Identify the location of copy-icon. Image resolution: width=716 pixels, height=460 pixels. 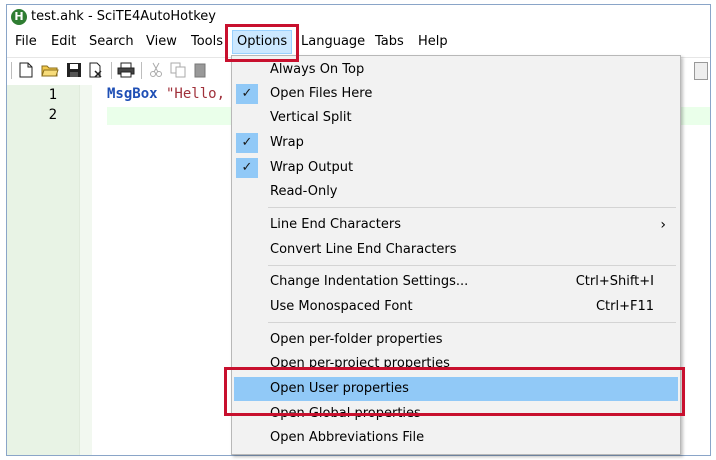
(178, 70).